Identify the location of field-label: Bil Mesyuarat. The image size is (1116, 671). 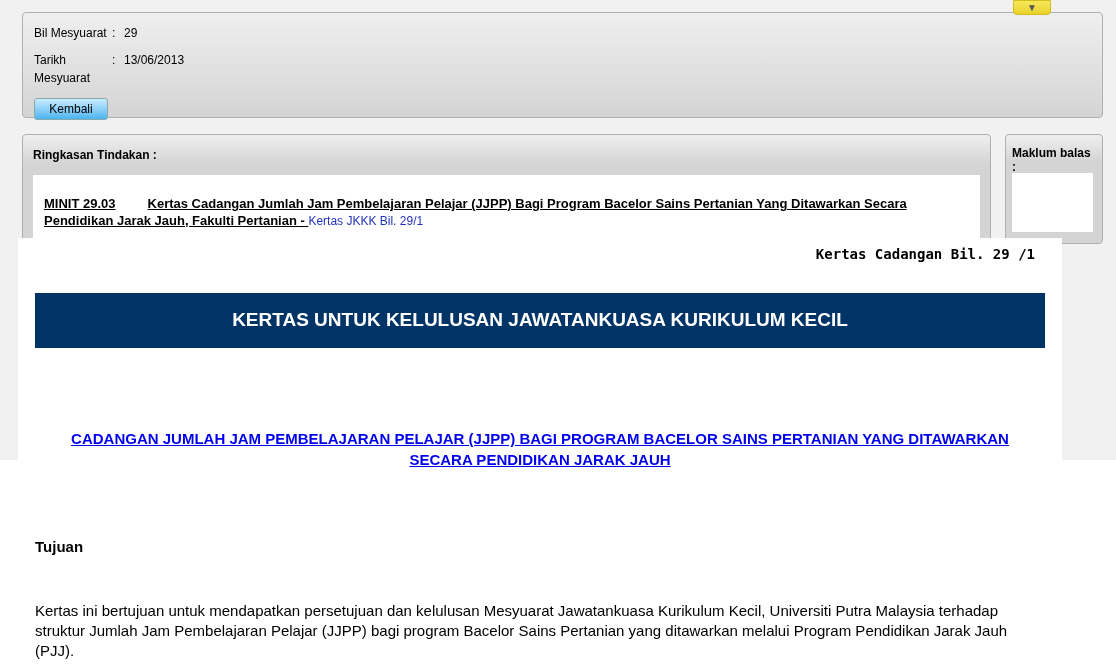
(71, 33).